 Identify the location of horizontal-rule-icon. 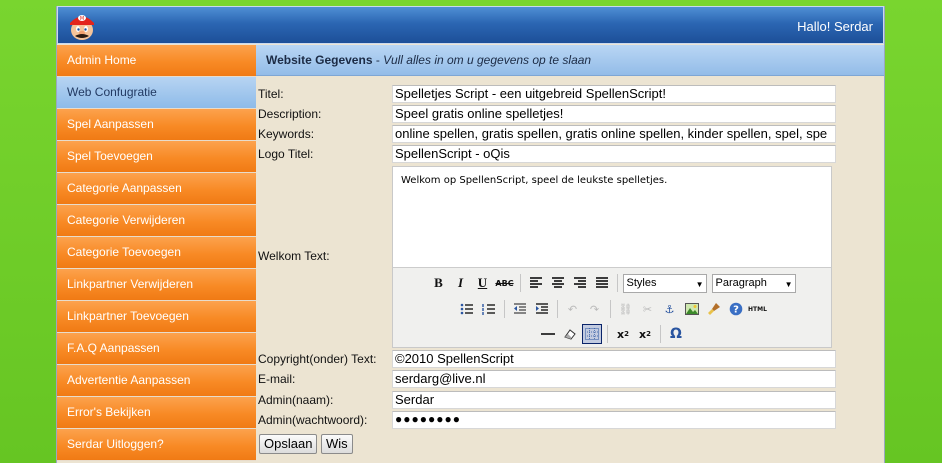
(548, 334).